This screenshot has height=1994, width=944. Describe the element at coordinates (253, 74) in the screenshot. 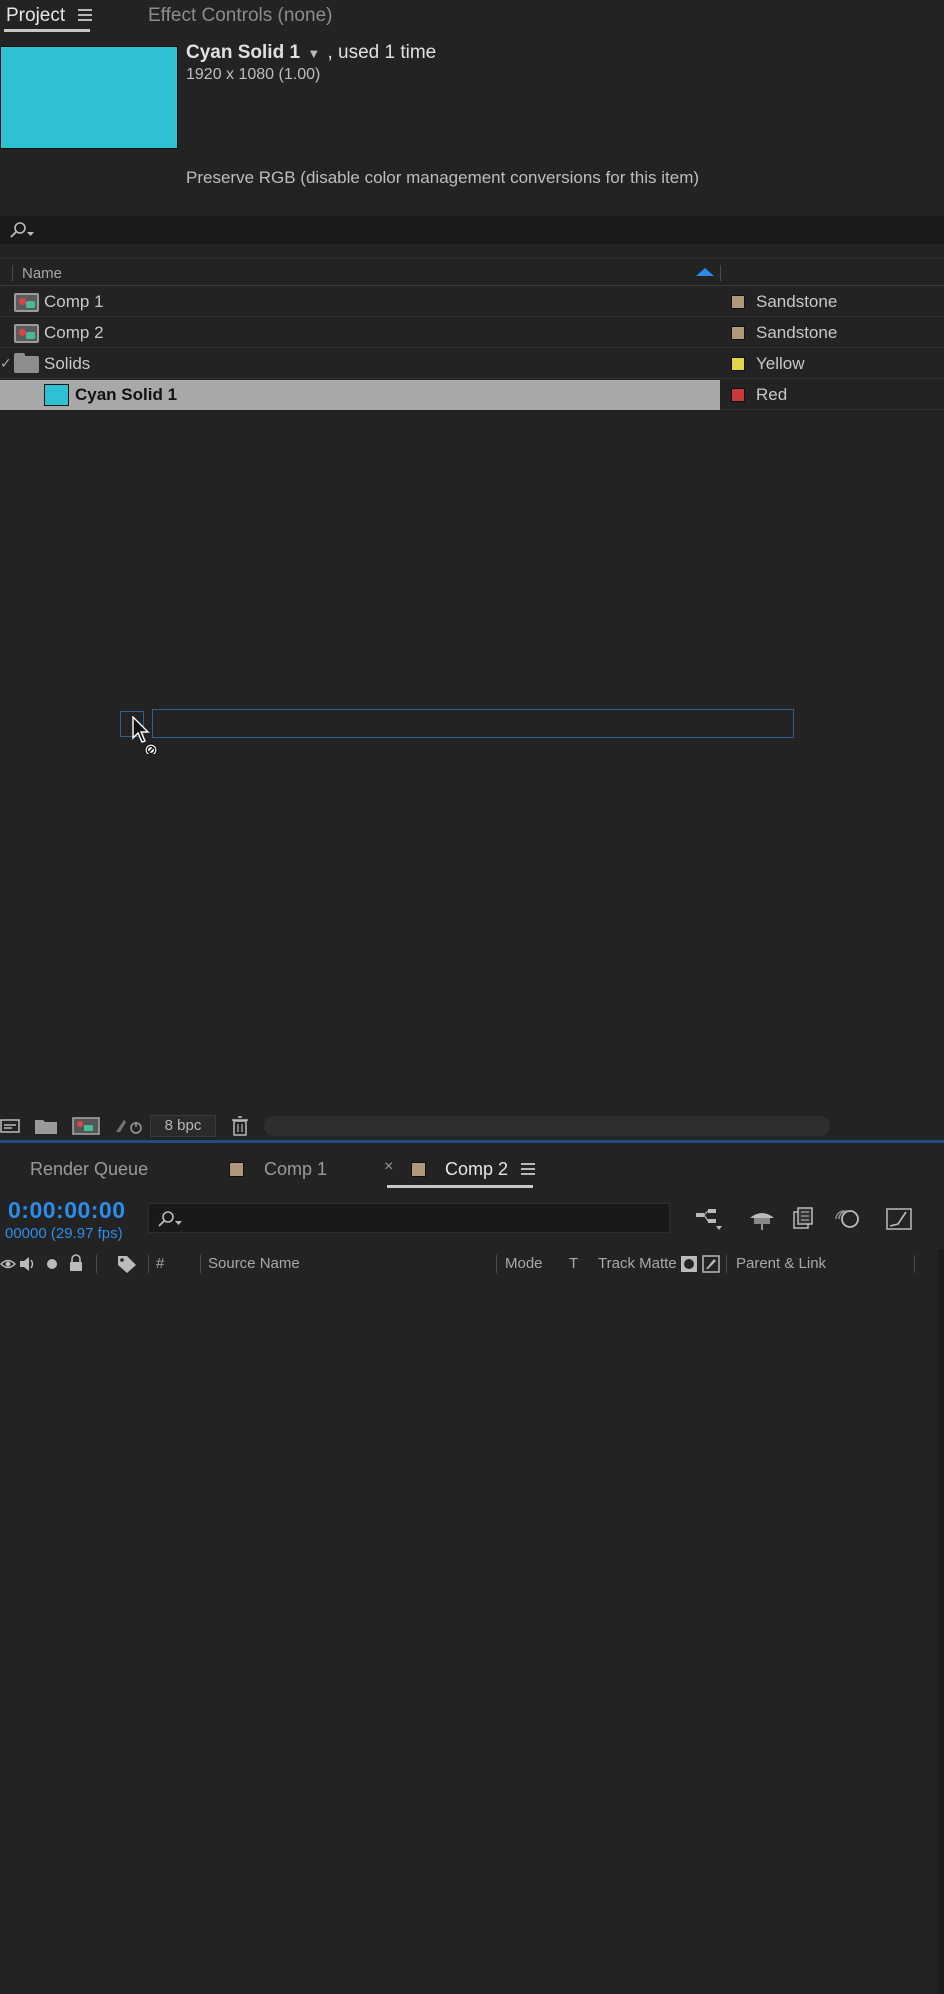

I see `item-dimensions: 1920 x 1080 (1.00)` at that location.